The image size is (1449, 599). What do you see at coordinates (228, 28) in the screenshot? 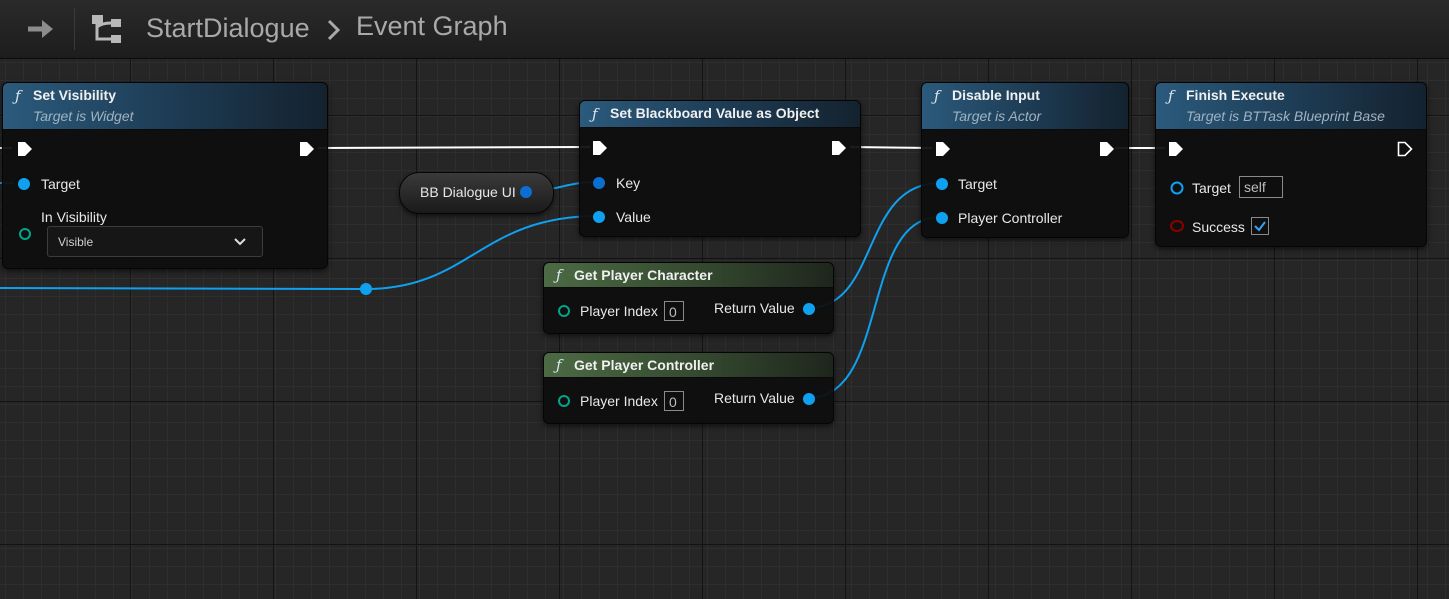
I see `breadcrumb-blueprint: StartDialogue` at bounding box center [228, 28].